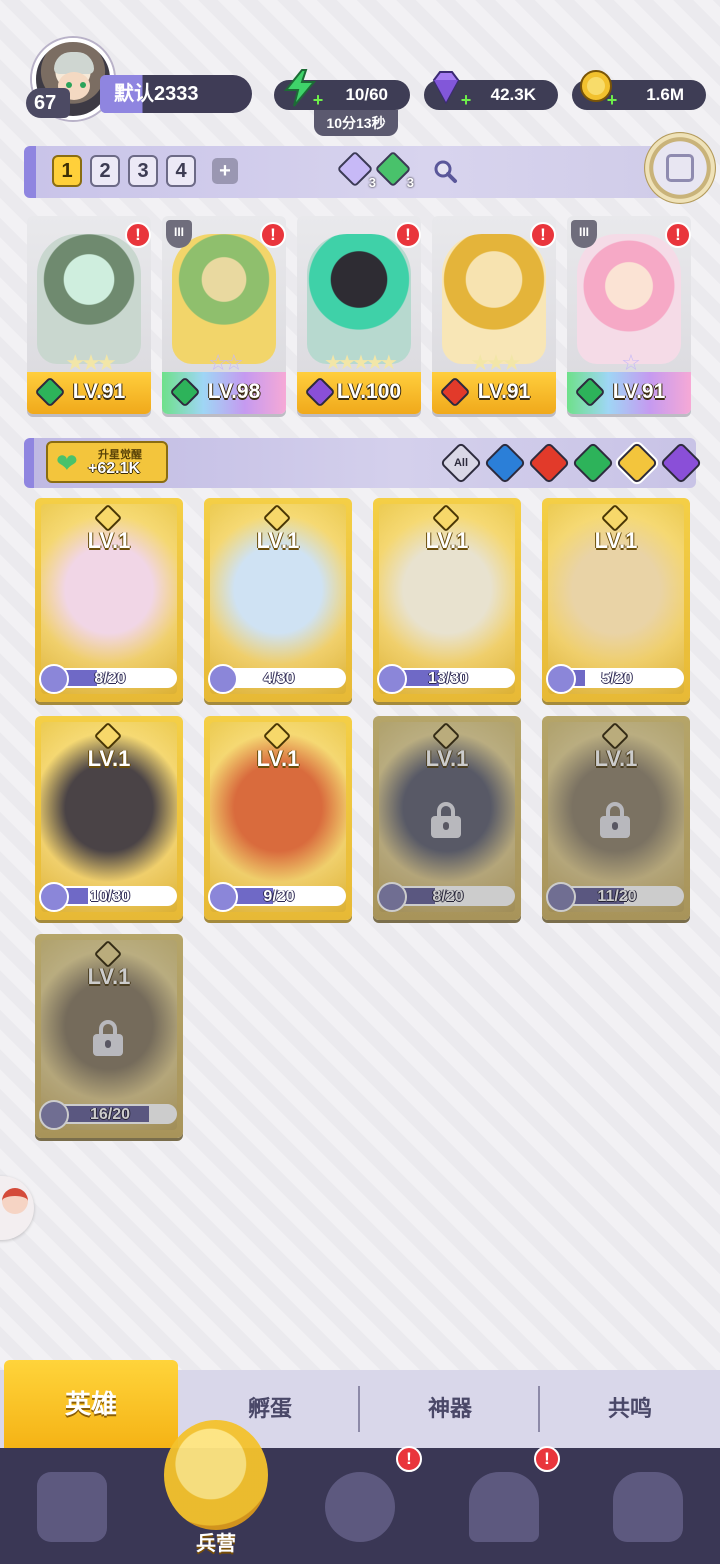 This screenshot has height=1564, width=720. I want to click on quest-book-icon, so click(360, 1507).